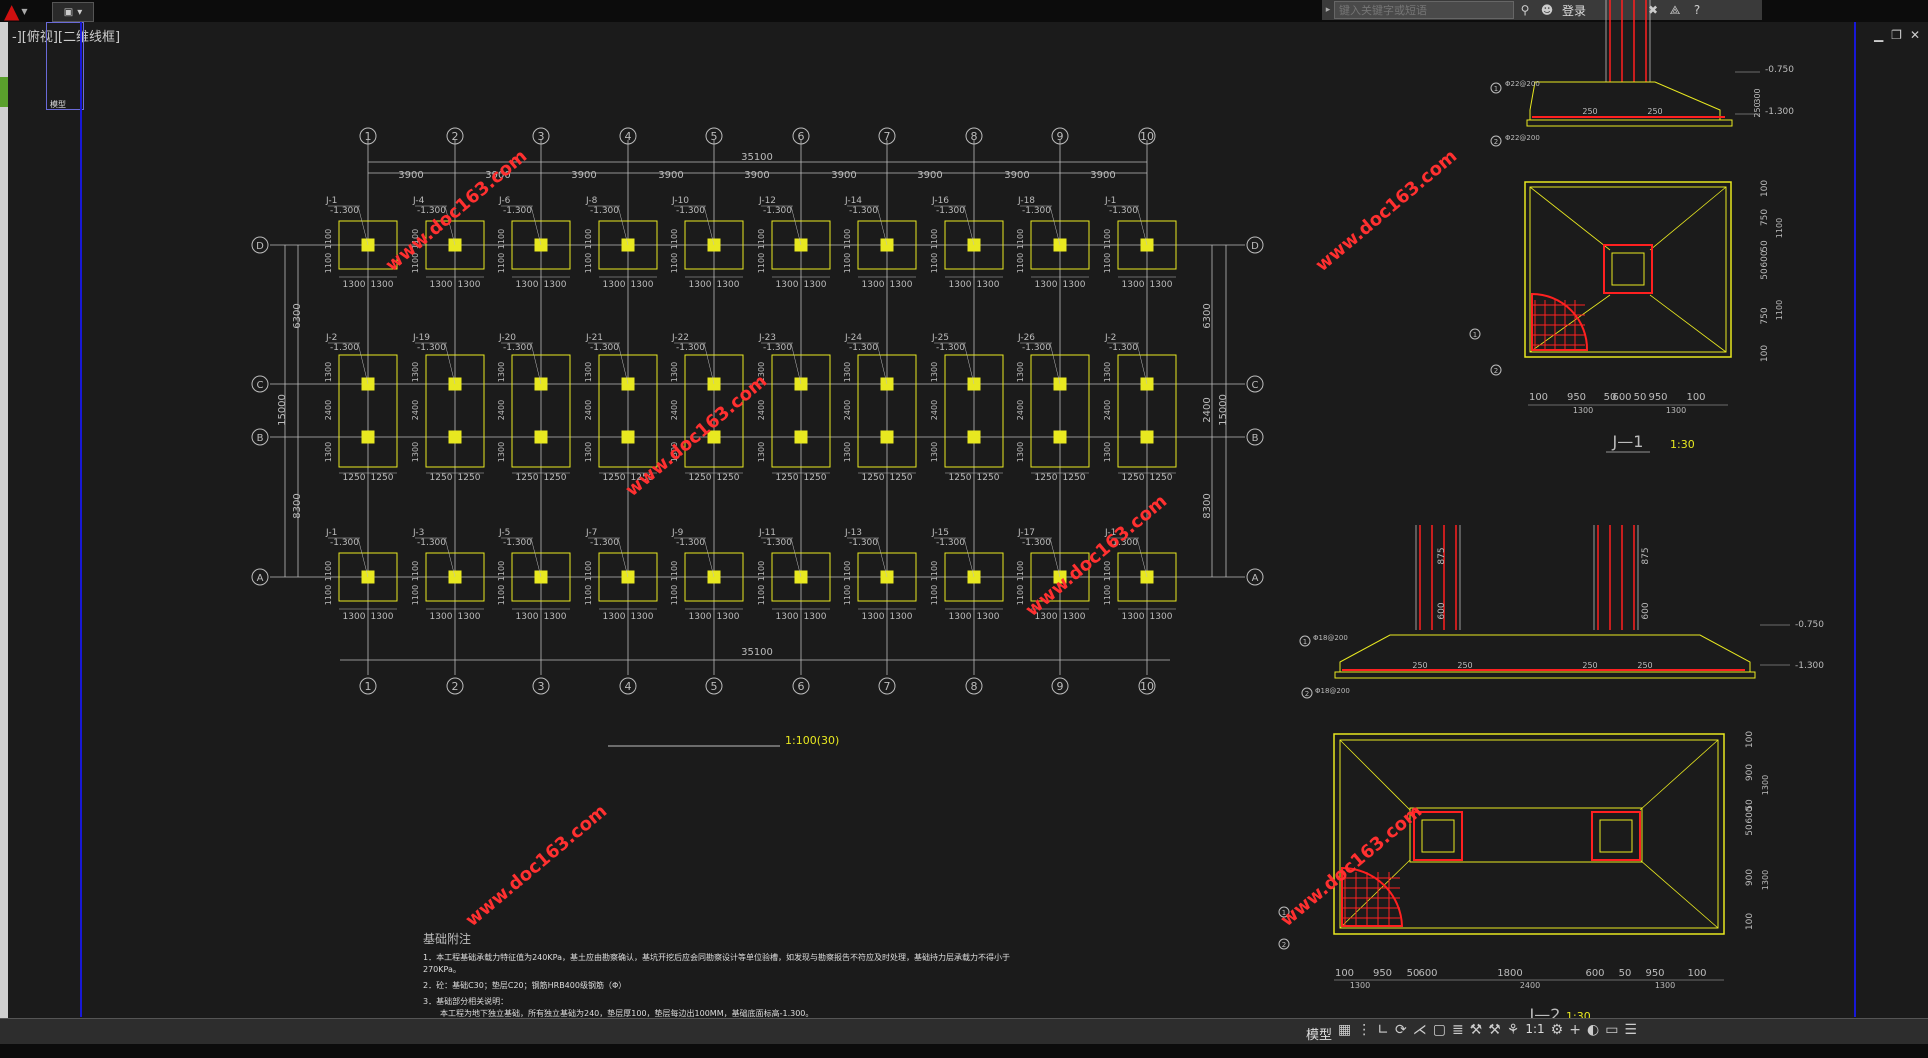  Describe the element at coordinates (541, 136) in the screenshot. I see `axis-label-top: 3` at that location.